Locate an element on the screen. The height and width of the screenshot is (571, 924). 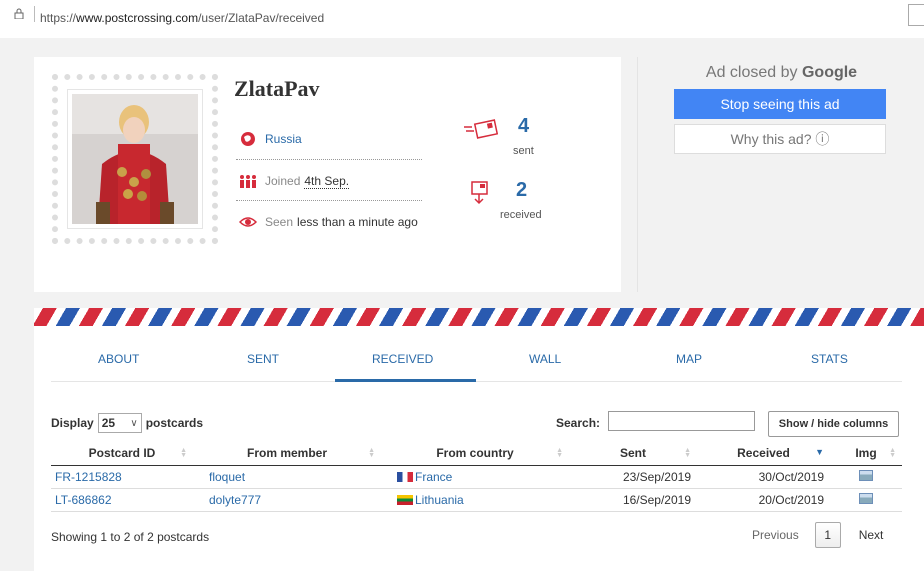
address-divider is located at coordinates (34, 14).